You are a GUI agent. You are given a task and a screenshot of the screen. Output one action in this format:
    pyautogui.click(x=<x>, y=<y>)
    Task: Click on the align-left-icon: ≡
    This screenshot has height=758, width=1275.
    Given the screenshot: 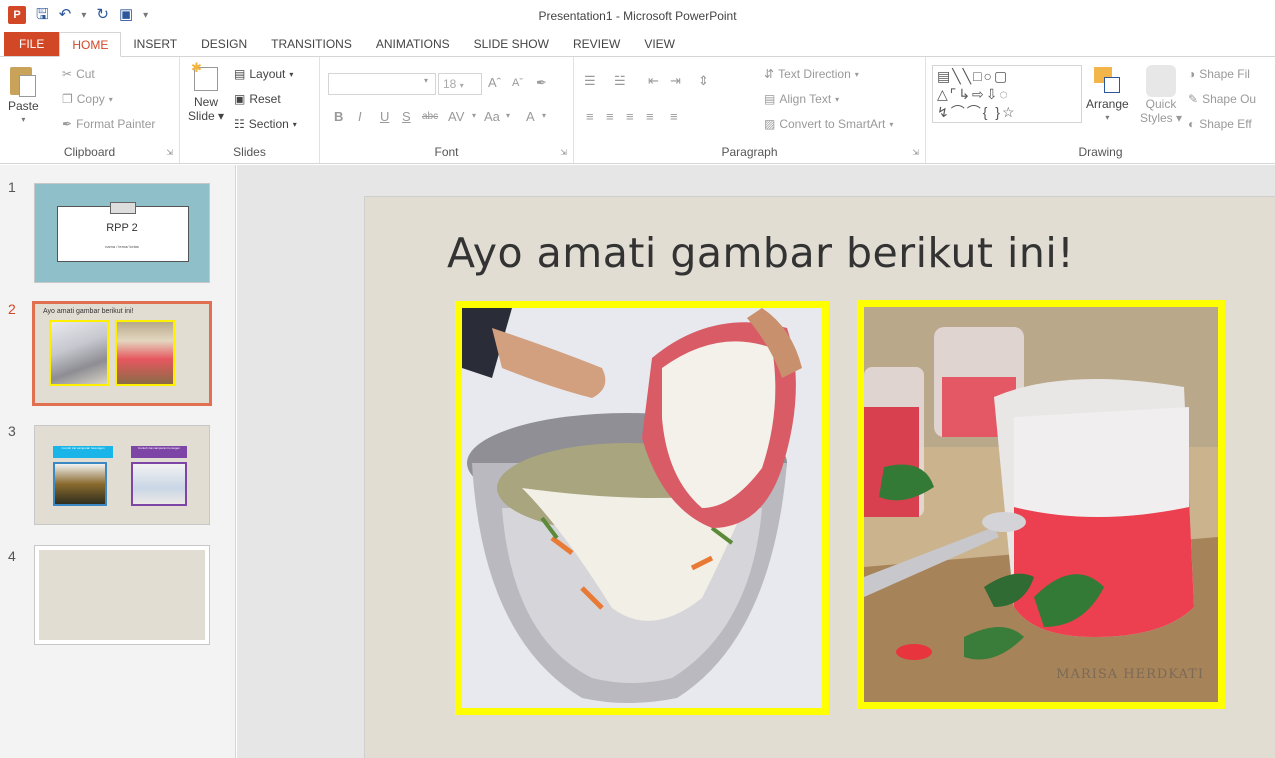 What is the action you would take?
    pyautogui.click(x=590, y=116)
    